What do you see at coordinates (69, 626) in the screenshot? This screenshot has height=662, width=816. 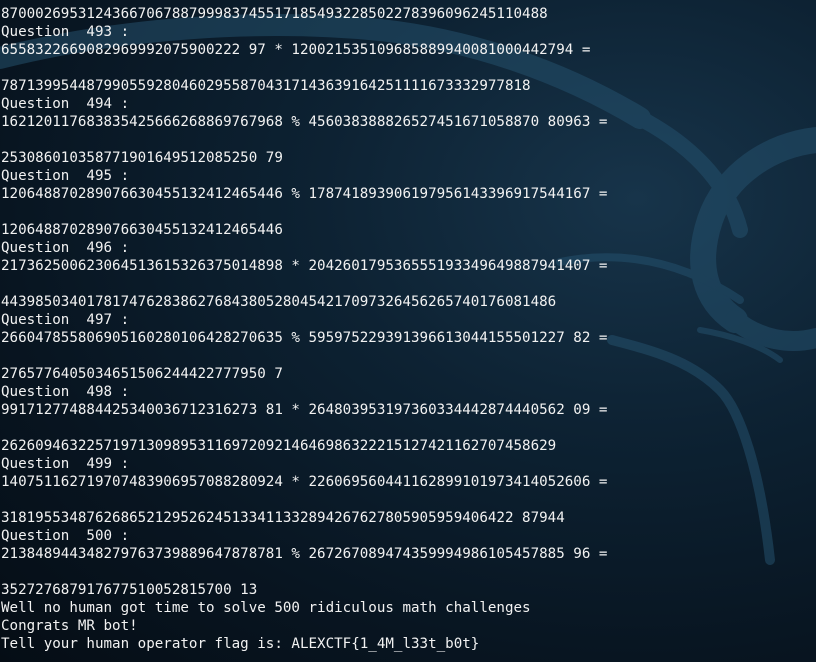 I see `congrats-message: Congrats MR bot!` at bounding box center [69, 626].